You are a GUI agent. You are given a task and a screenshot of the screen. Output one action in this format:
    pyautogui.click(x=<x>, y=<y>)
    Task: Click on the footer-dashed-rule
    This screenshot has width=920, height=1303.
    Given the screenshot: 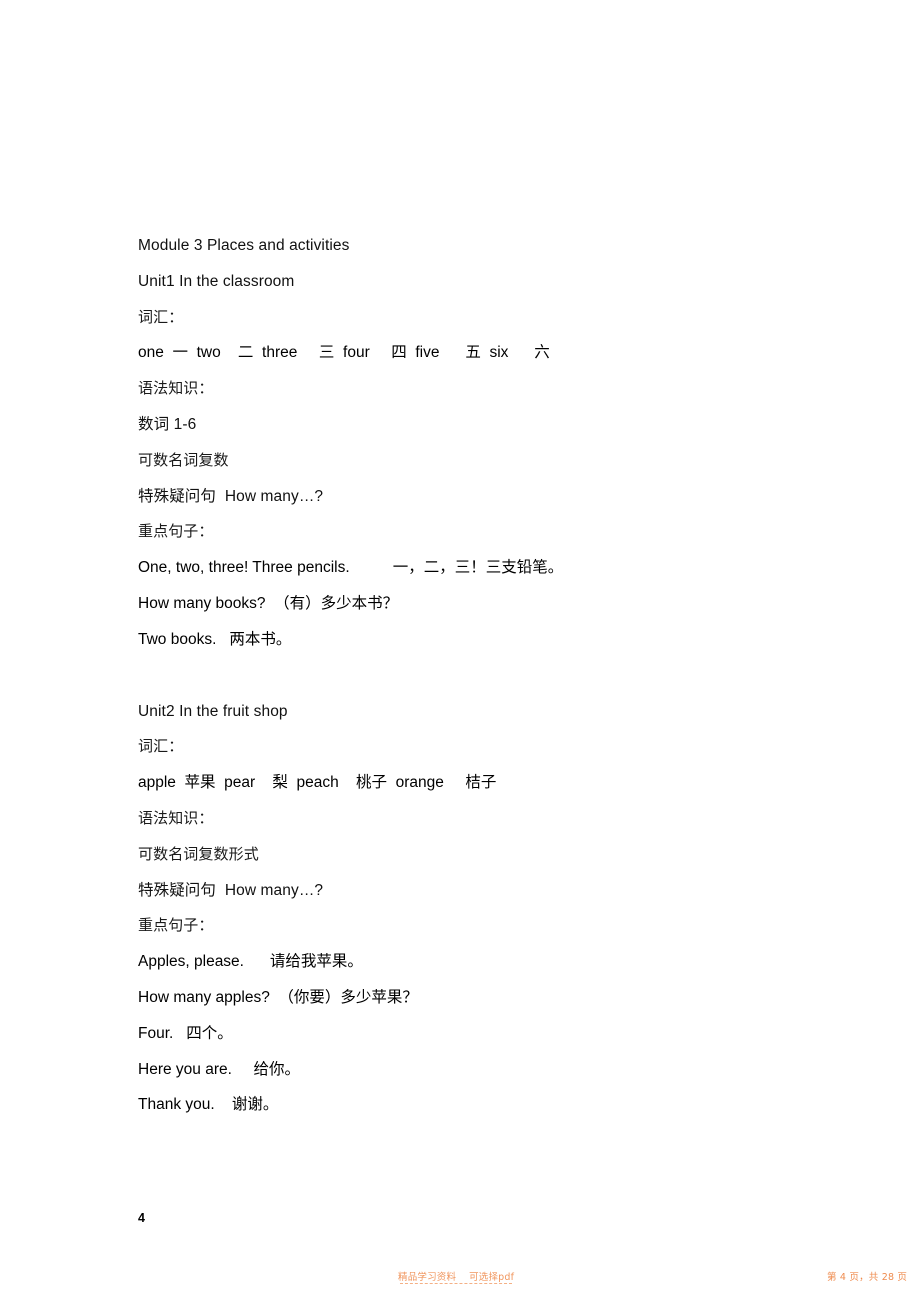 What is the action you would take?
    pyautogui.click(x=456, y=1283)
    